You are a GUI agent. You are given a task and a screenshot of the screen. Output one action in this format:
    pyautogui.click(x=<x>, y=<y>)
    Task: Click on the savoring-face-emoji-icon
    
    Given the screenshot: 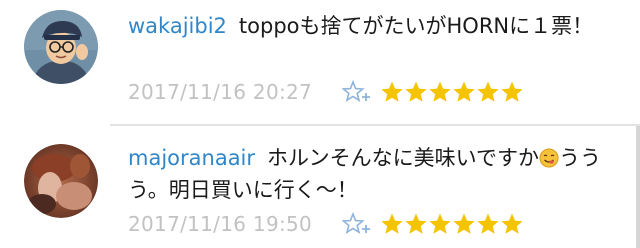 What is the action you would take?
    pyautogui.click(x=549, y=156)
    